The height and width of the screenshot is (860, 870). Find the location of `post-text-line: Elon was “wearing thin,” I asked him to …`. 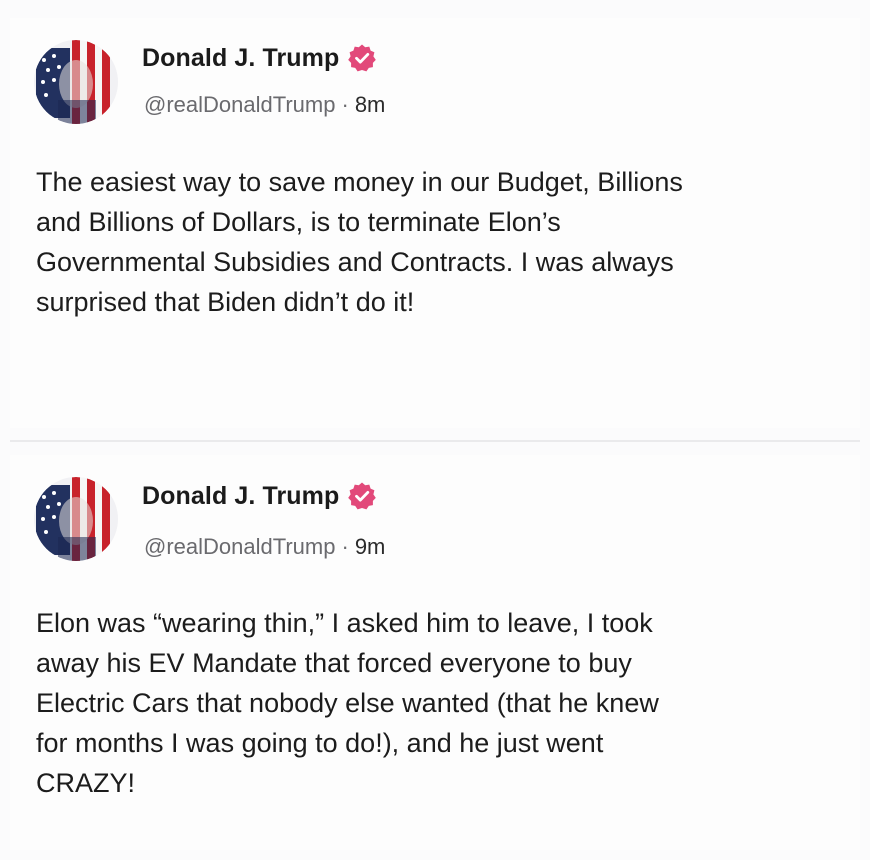

post-text-line: Elon was “wearing thin,” I asked him to … is located at coordinates (344, 623).